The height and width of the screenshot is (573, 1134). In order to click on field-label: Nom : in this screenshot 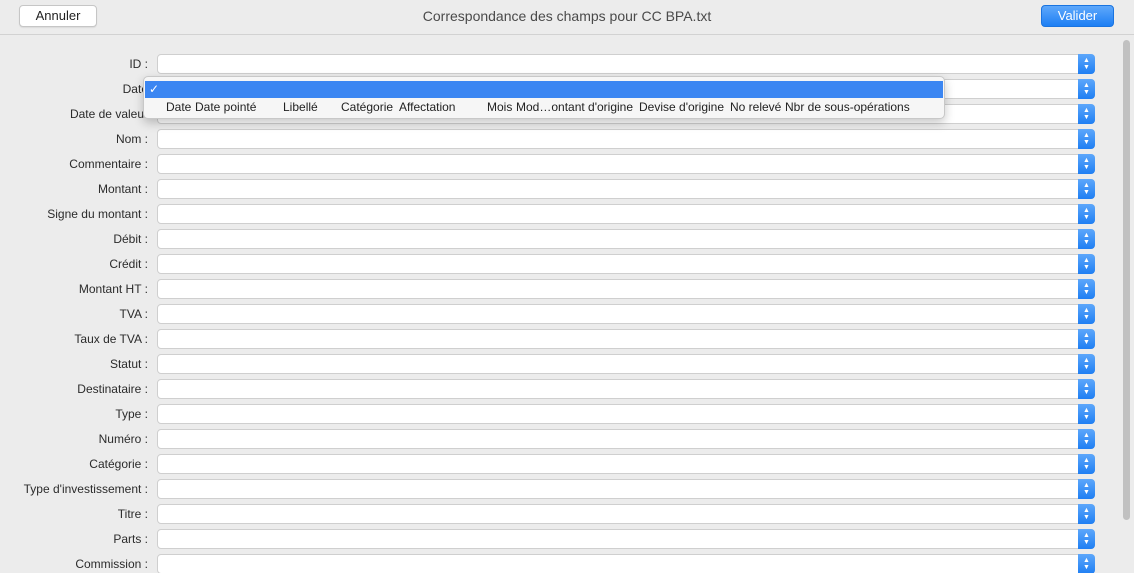, I will do `click(131, 139)`.